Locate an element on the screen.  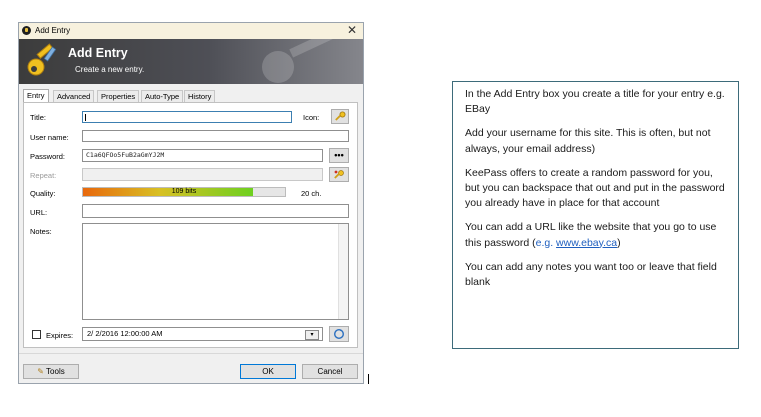
icon-picker-button is located at coordinates (340, 116).